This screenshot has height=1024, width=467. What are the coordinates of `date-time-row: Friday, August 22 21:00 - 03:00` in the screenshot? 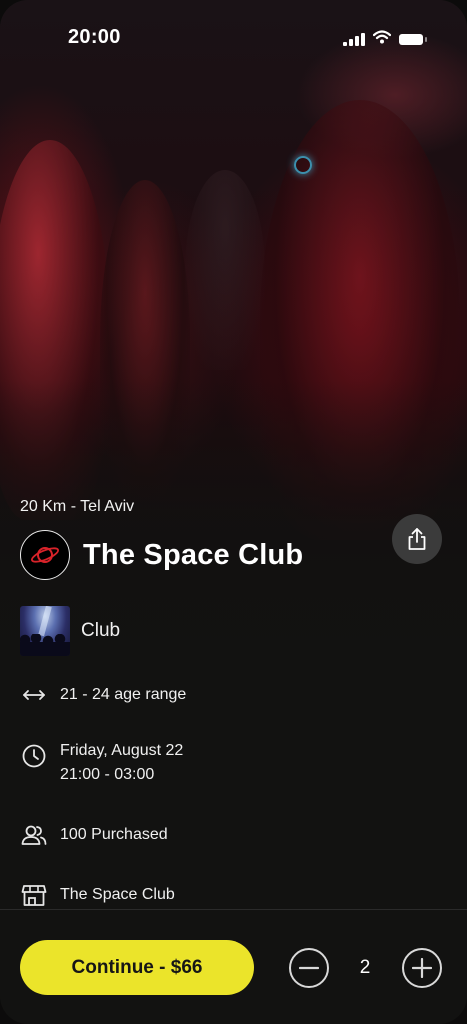 It's located at (101, 763).